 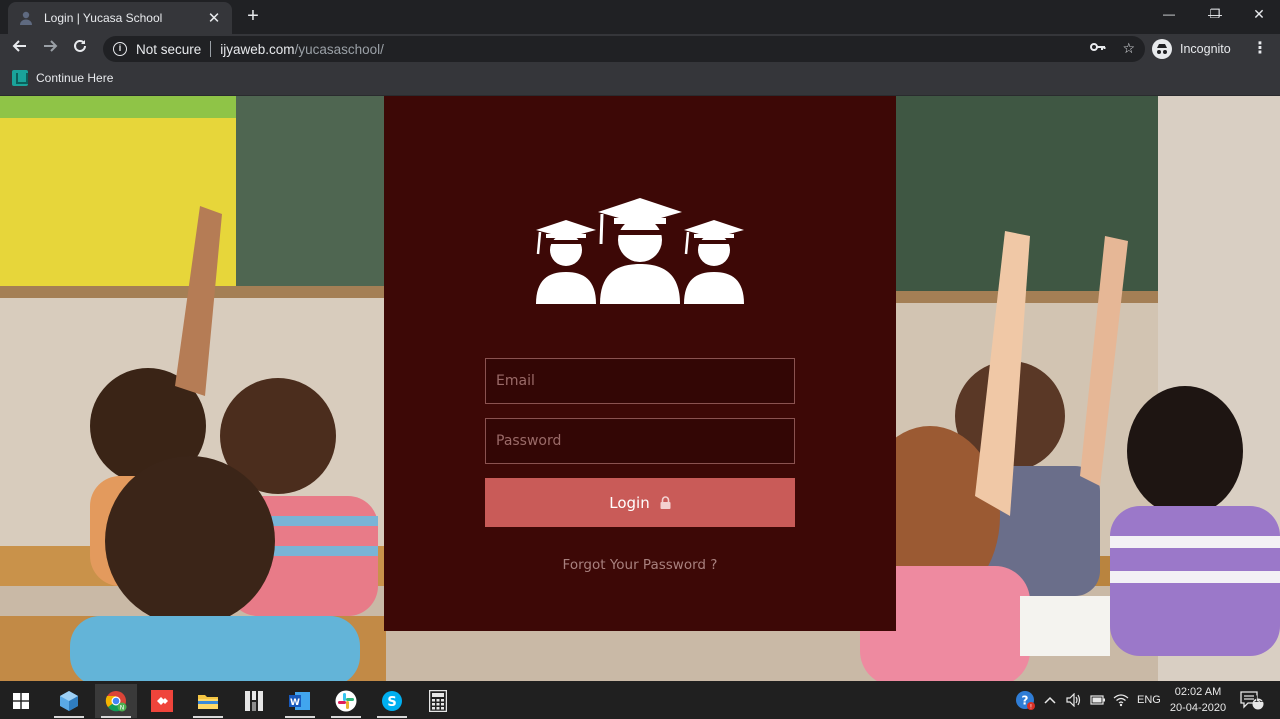 I want to click on login-button-label: Login, so click(x=629, y=502).